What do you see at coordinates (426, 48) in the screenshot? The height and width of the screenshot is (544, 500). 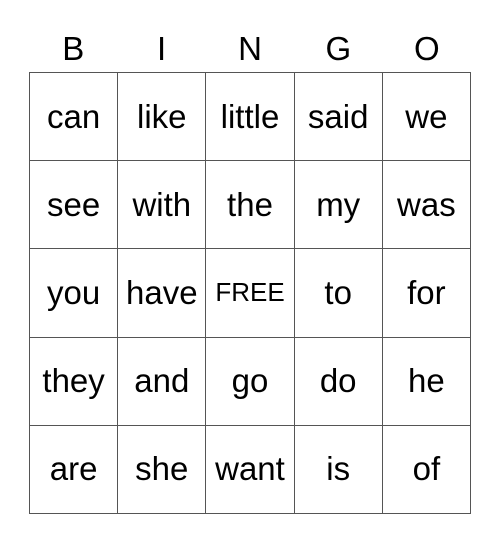 I see `header-letter-o: O` at bounding box center [426, 48].